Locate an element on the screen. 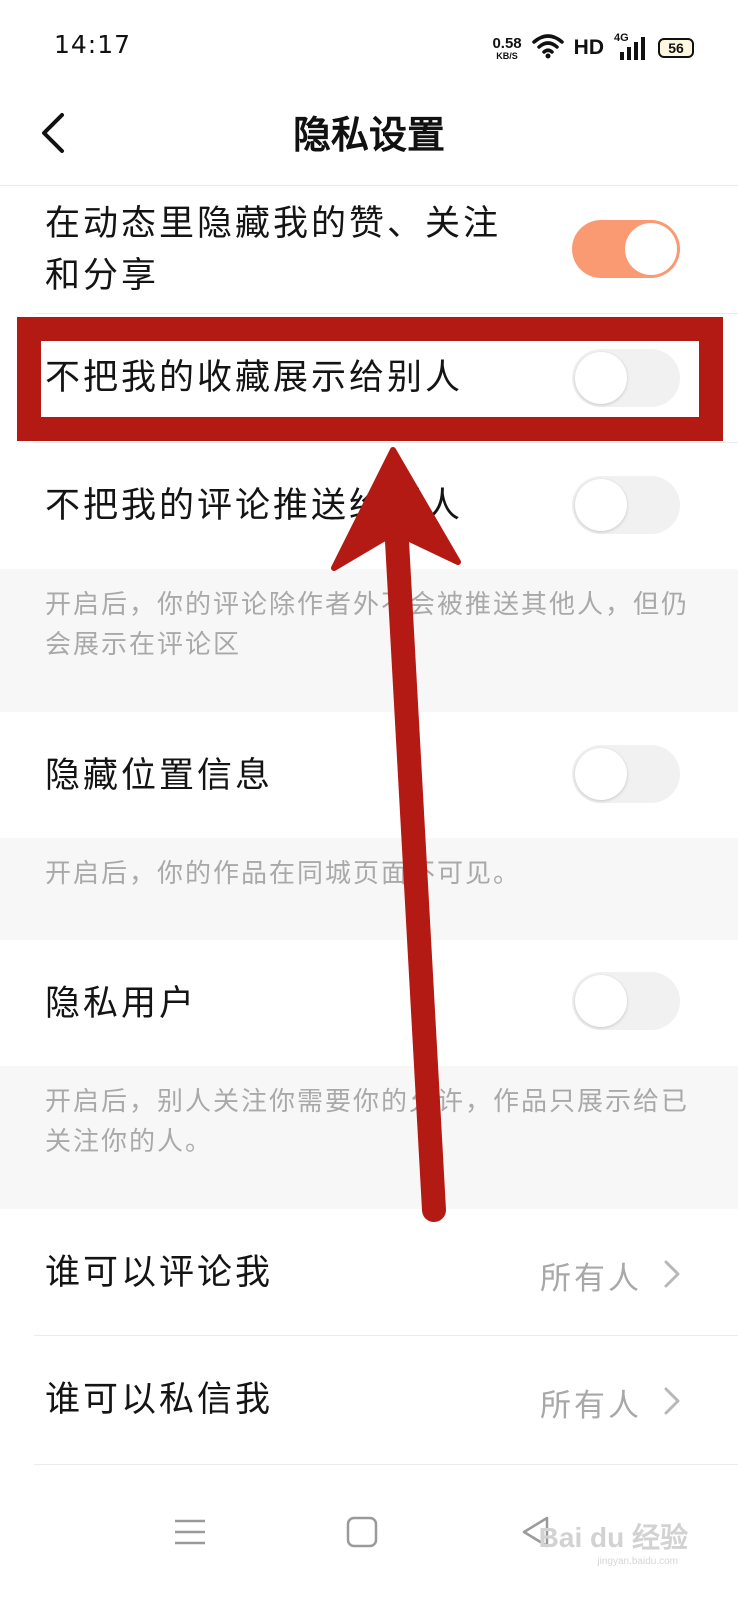 The height and width of the screenshot is (1600, 738). toggle-no-push-comments is located at coordinates (626, 505).